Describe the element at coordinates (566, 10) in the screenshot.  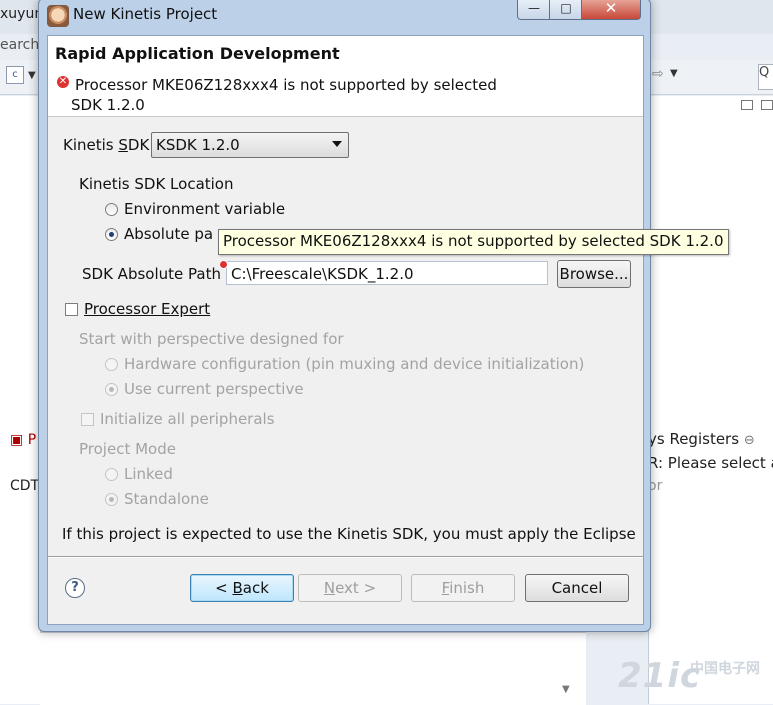
I see `maximize-button: □` at that location.